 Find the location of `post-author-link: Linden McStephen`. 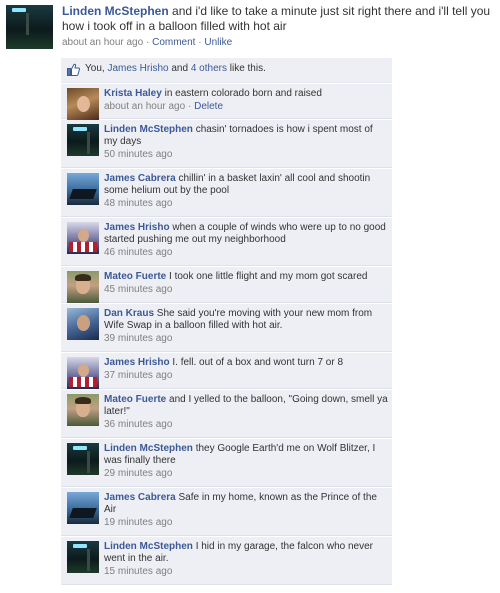

post-author-link: Linden McStephen is located at coordinates (115, 11).